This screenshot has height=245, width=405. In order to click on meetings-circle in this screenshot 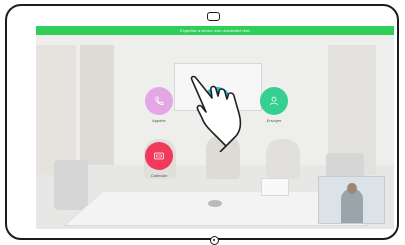, I will do `click(159, 156)`.